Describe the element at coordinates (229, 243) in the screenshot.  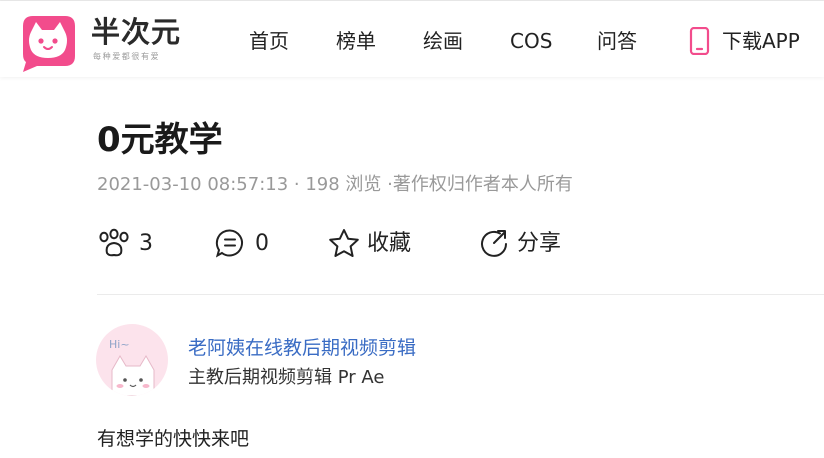
I see `comment-icon` at that location.